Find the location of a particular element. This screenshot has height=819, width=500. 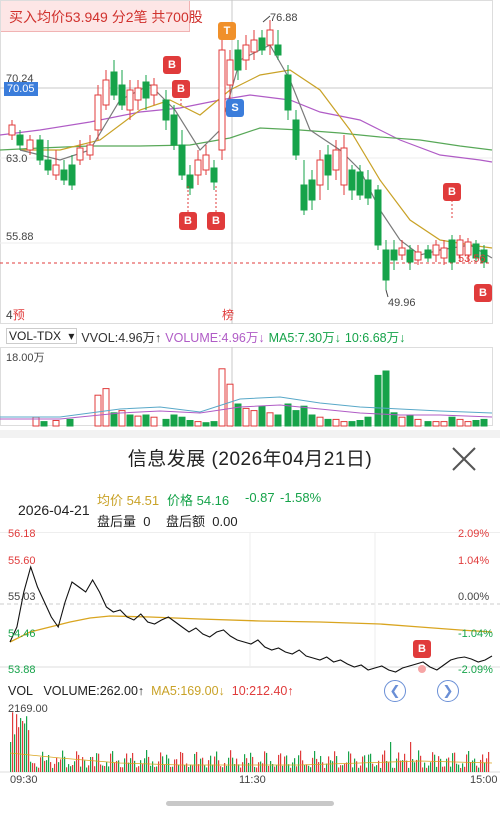

volume-ymax-label: 18.00万 is located at coordinates (25, 358).